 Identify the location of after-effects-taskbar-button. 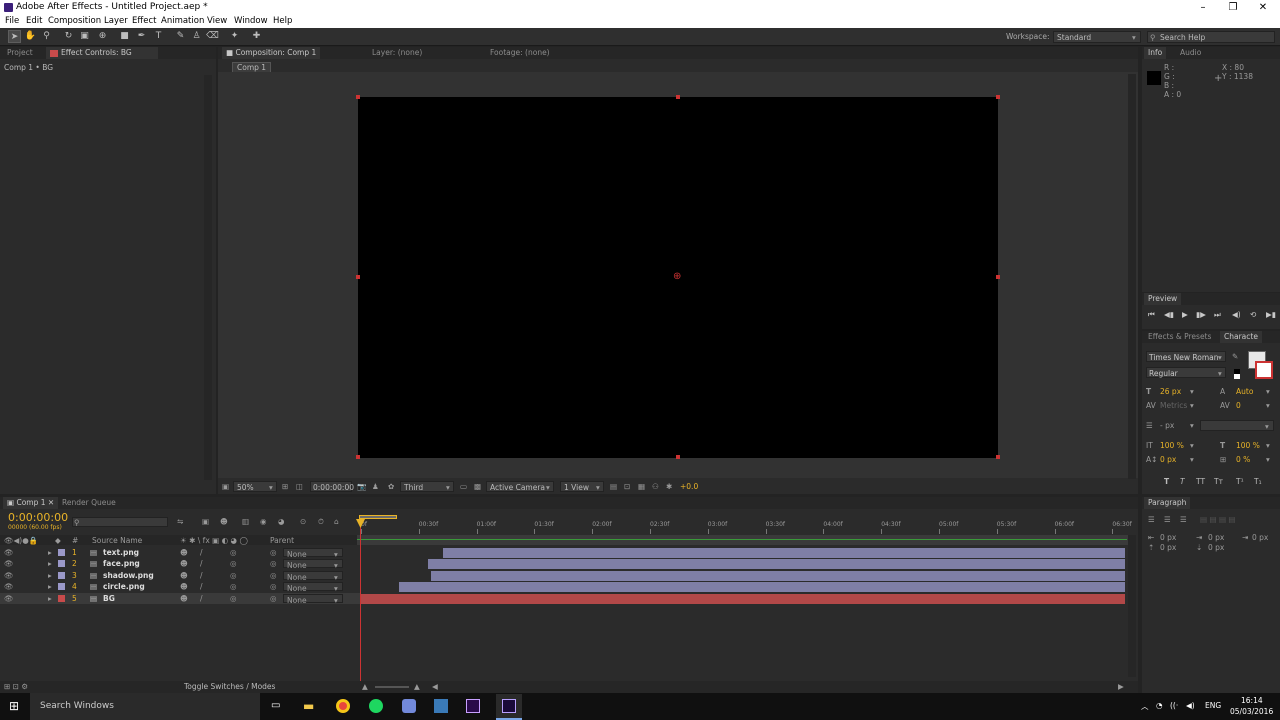
(509, 707).